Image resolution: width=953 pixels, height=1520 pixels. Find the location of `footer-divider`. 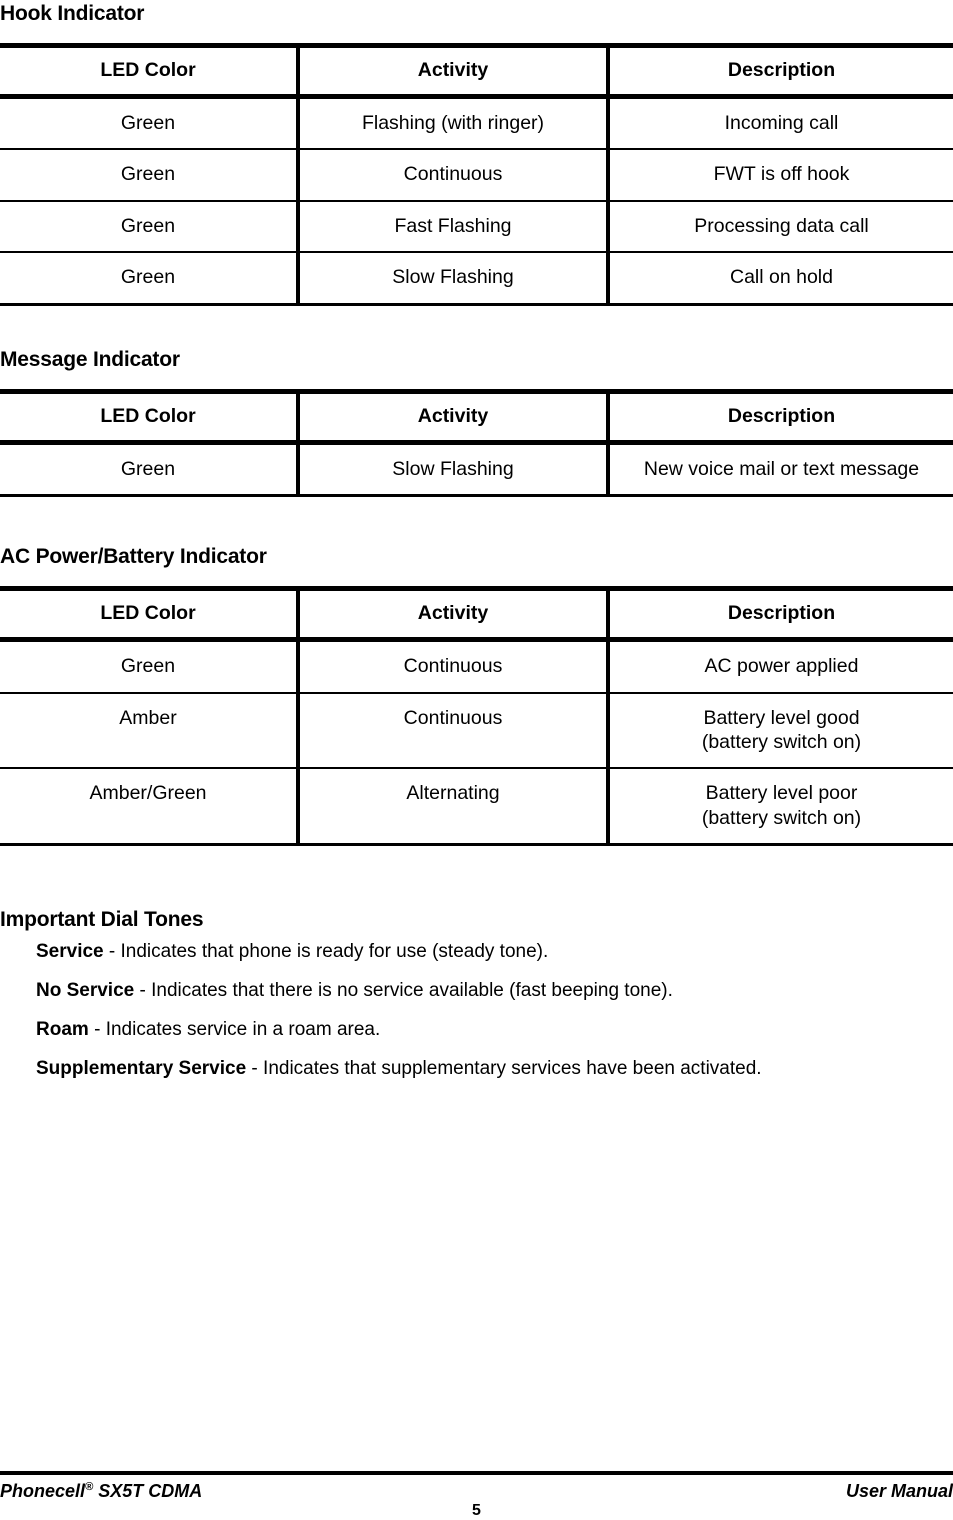

footer-divider is located at coordinates (476, 1473).